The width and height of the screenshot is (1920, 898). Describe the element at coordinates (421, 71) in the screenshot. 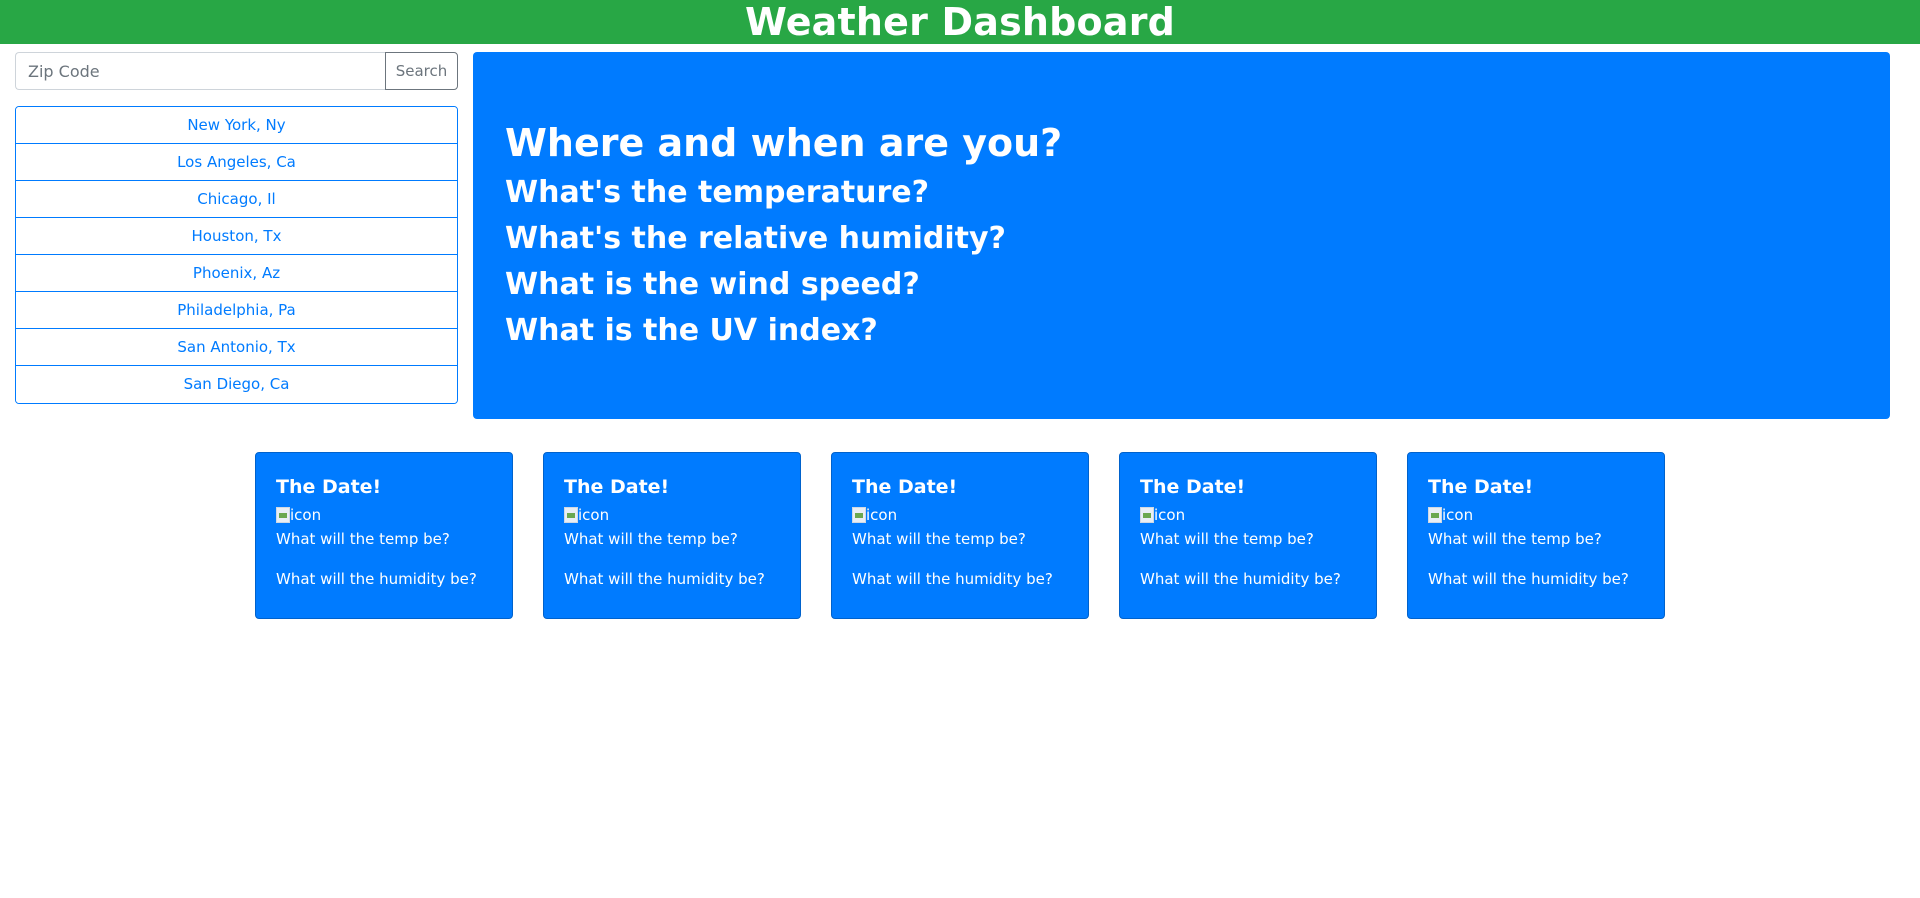

I see `search-button: Search` at that location.